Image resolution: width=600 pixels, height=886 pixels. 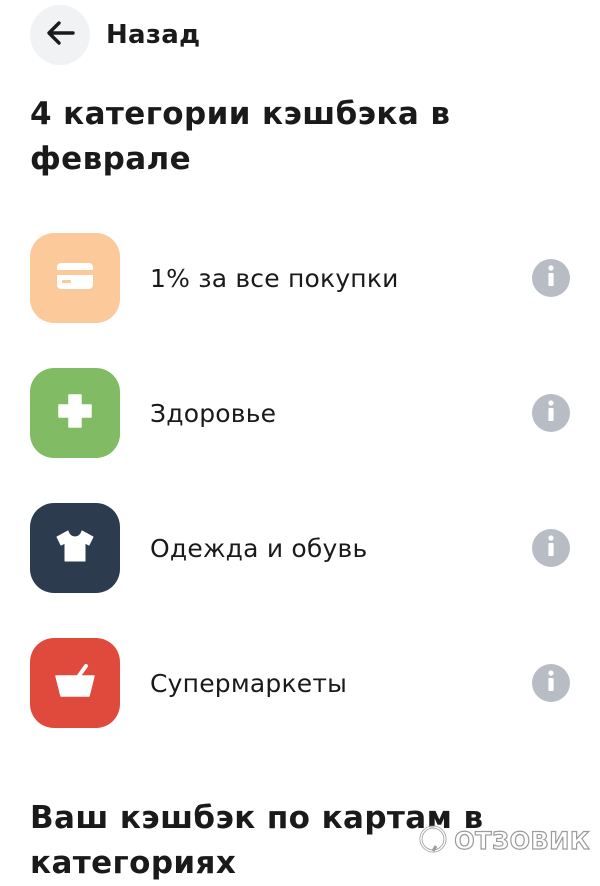 I want to click on card-icon, so click(x=75, y=278).